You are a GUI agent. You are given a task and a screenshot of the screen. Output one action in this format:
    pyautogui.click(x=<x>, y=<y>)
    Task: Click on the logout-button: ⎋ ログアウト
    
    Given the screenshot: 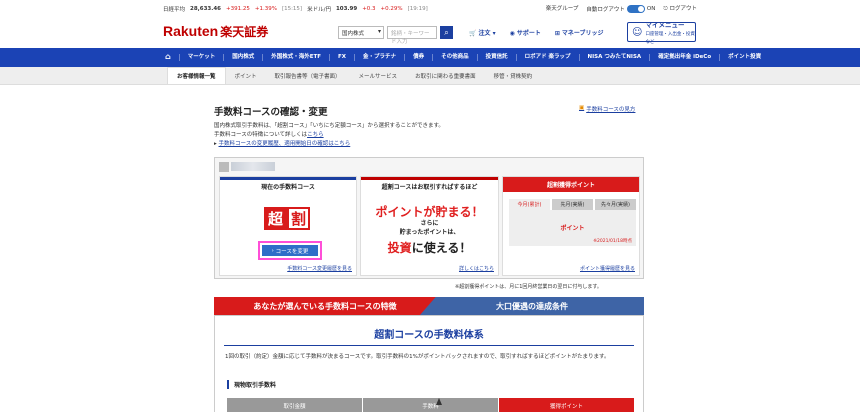 What is the action you would take?
    pyautogui.click(x=680, y=8)
    